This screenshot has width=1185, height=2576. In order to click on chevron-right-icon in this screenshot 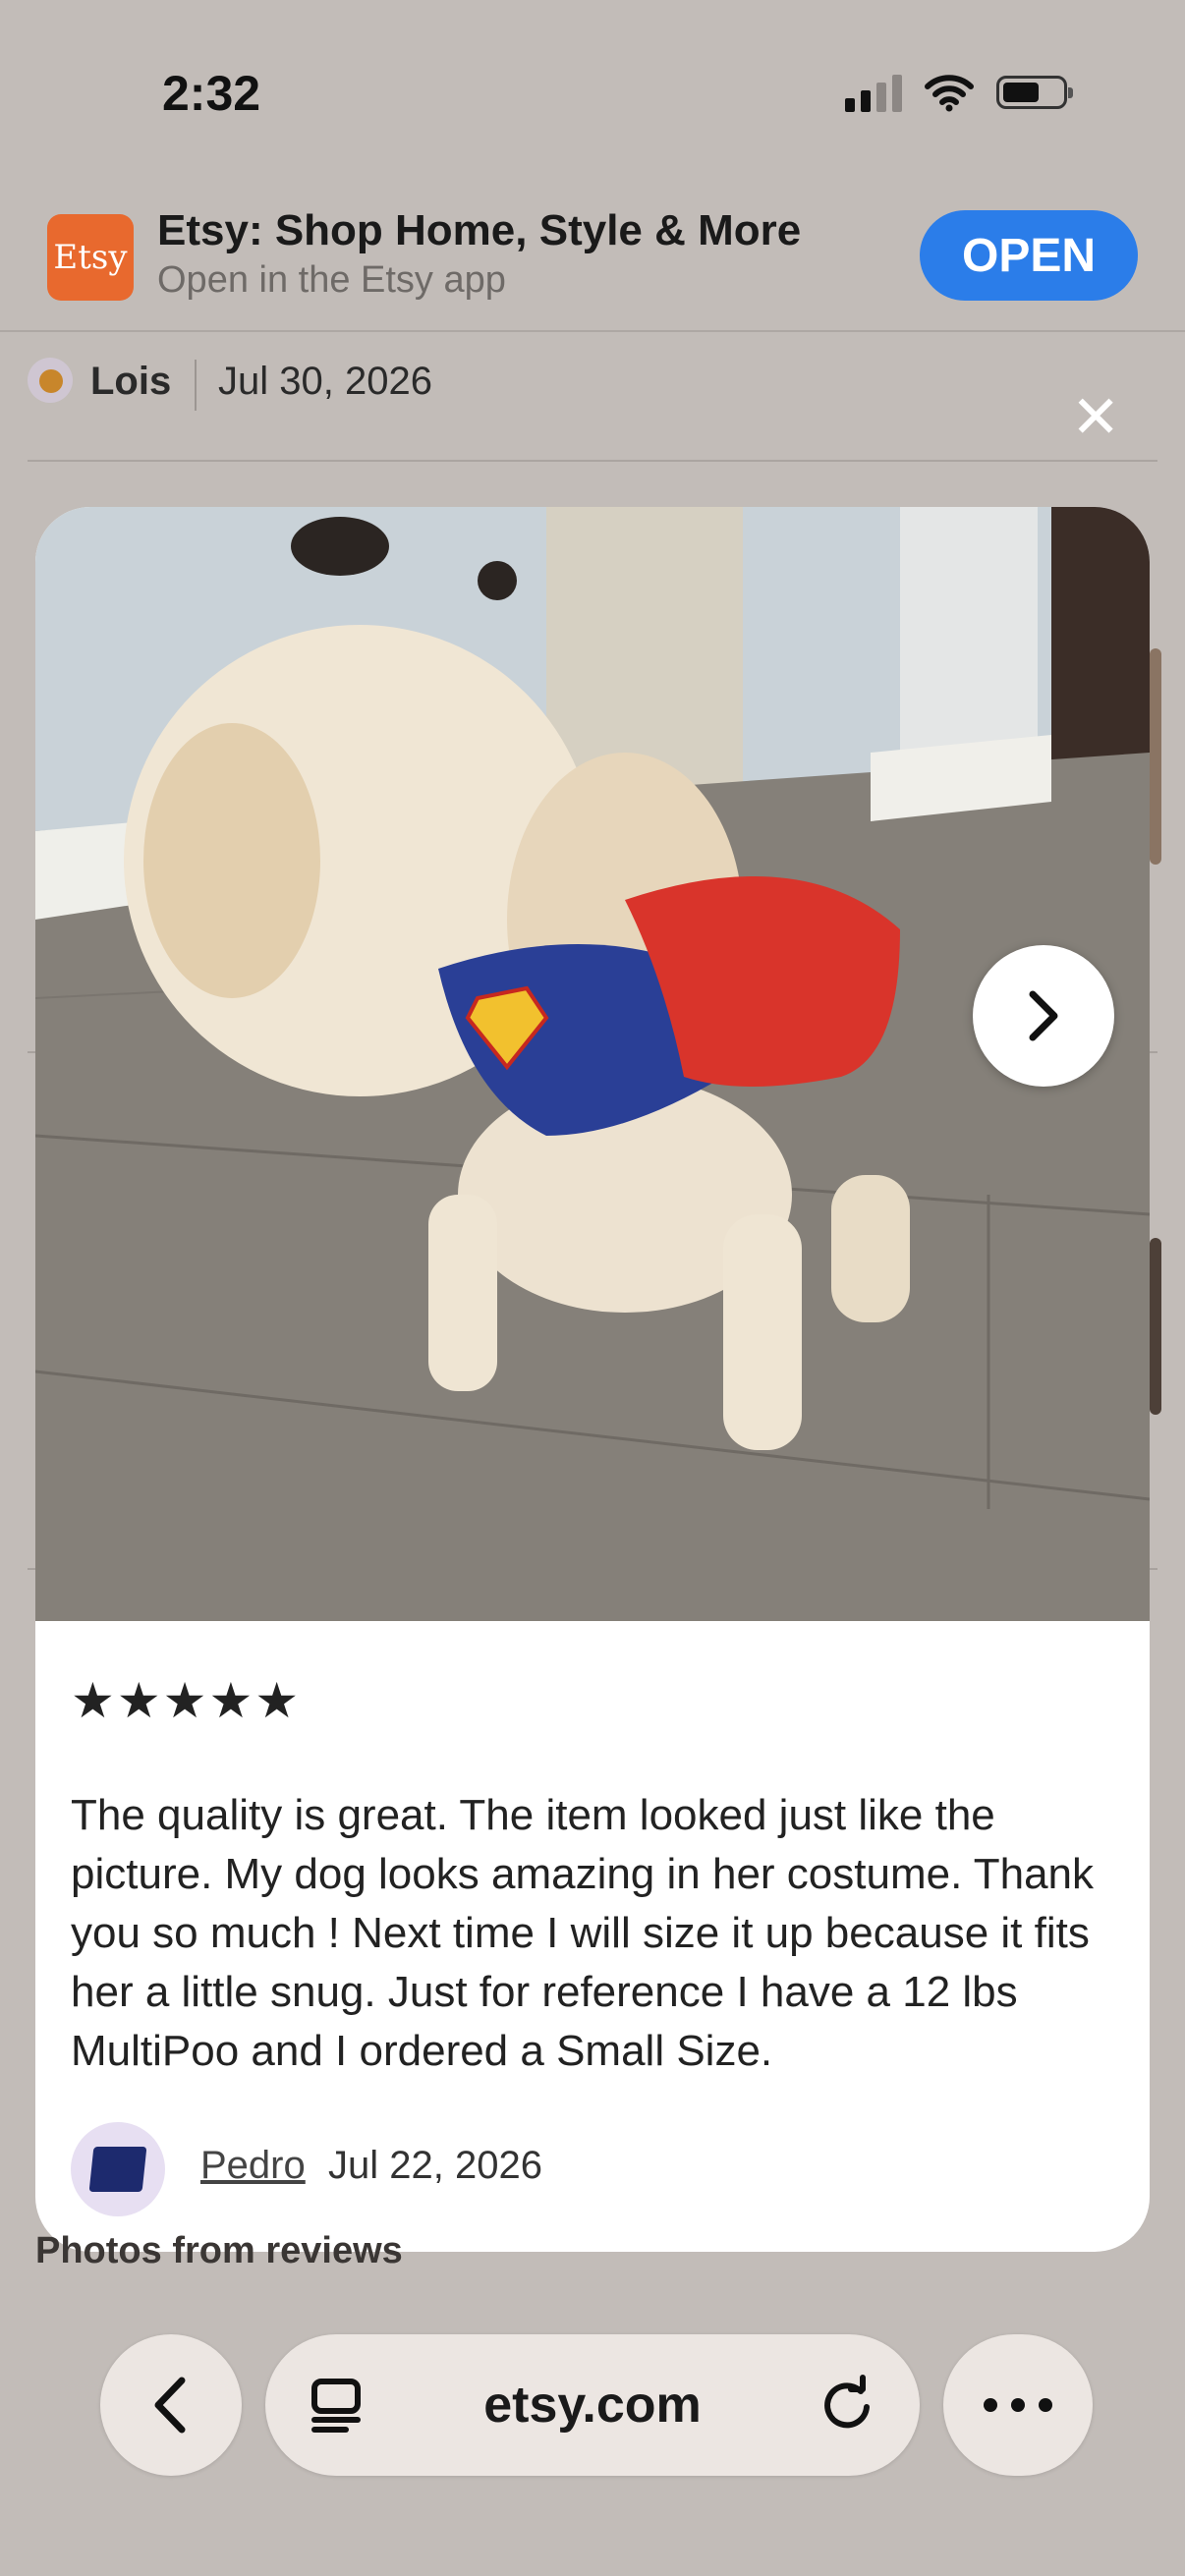, I will do `click(1044, 1015)`.